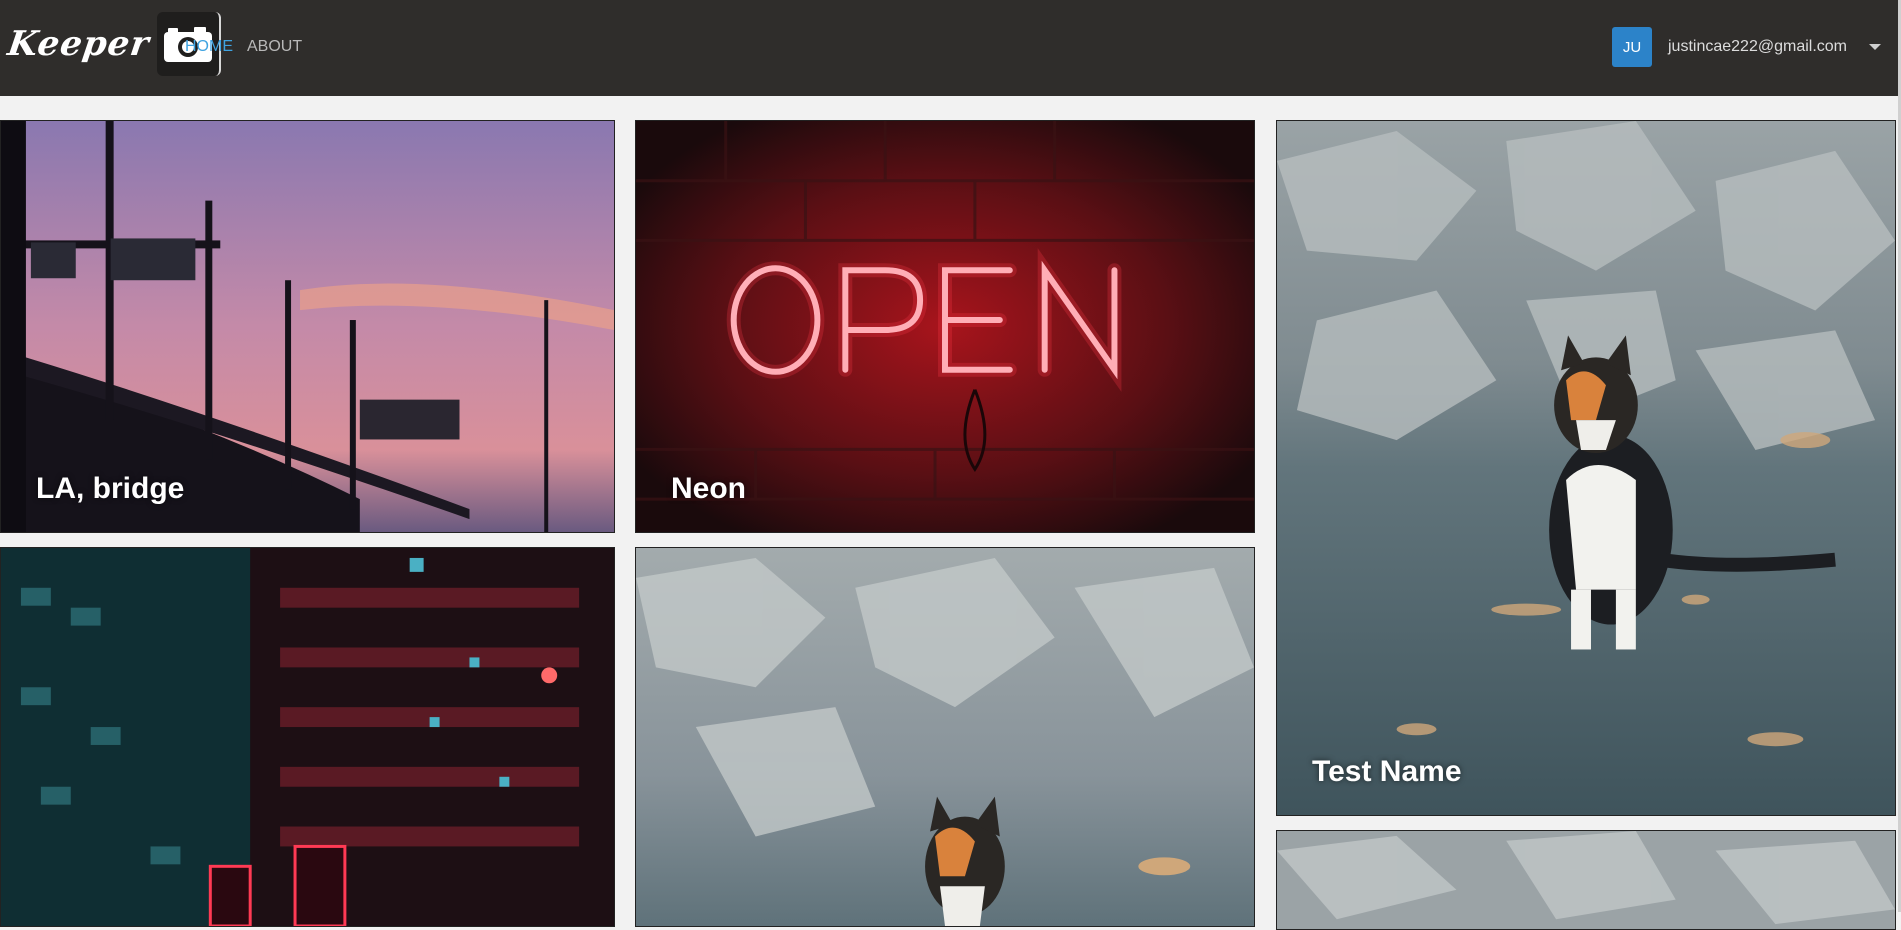  I want to click on night-city-image, so click(307, 737).